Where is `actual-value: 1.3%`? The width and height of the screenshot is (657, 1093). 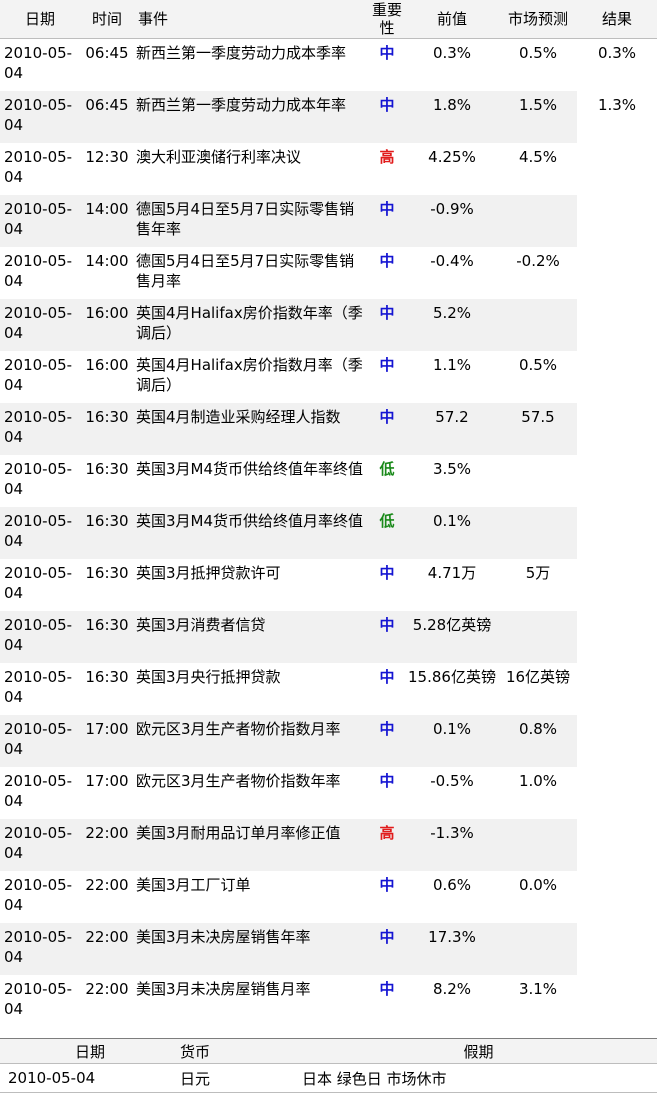
actual-value: 1.3% is located at coordinates (617, 117).